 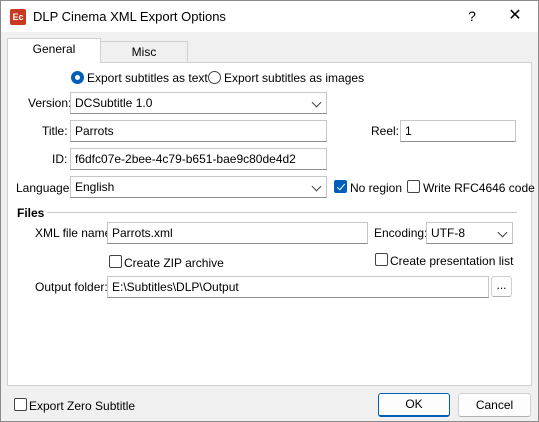 What do you see at coordinates (50, 103) in the screenshot?
I see `version-label: Version:` at bounding box center [50, 103].